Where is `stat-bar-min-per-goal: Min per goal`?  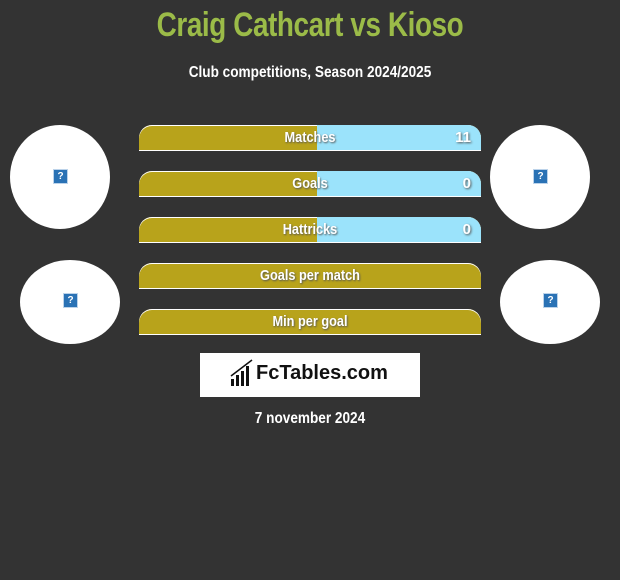
stat-bar-min-per-goal: Min per goal is located at coordinates (310, 322).